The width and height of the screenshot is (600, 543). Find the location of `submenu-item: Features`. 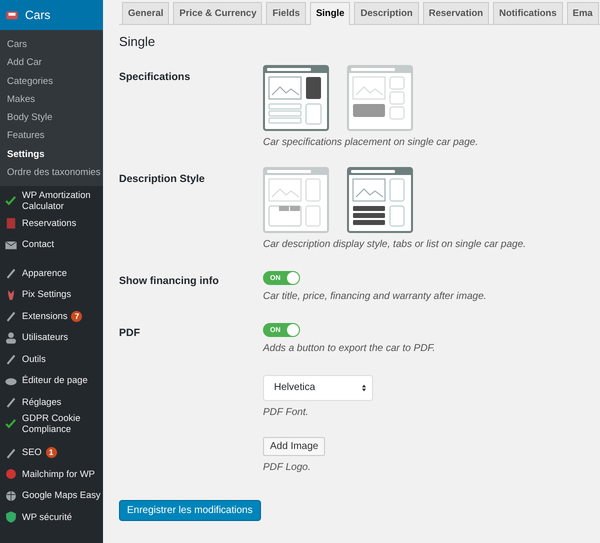

submenu-item: Features is located at coordinates (51, 136).